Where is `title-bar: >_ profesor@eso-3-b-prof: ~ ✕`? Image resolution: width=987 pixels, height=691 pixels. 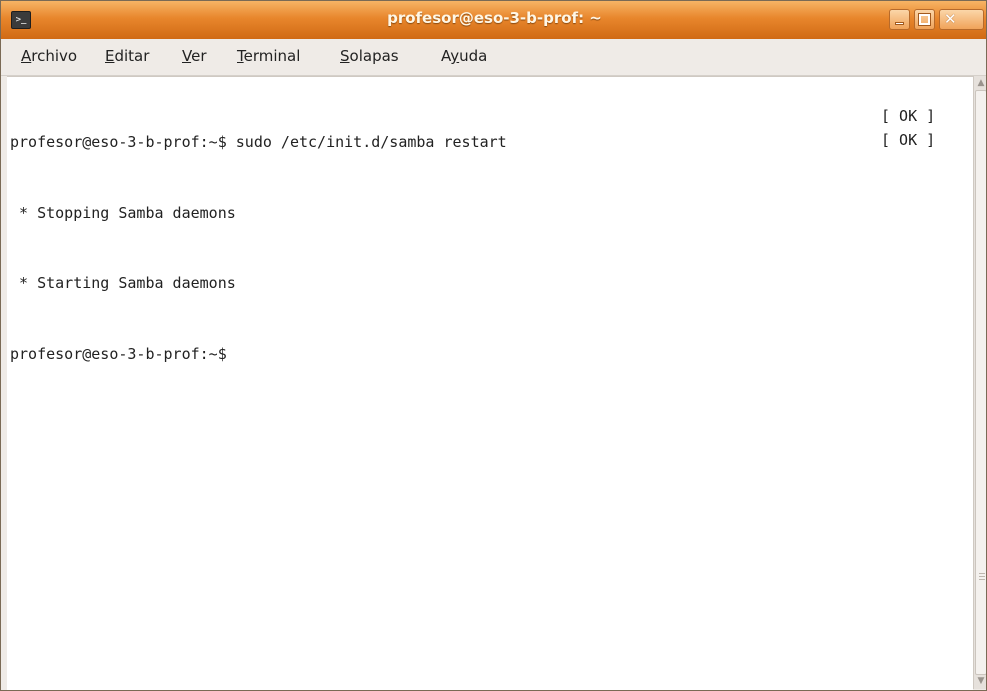 title-bar: >_ profesor@eso-3-b-prof: ~ ✕ is located at coordinates (493, 20).